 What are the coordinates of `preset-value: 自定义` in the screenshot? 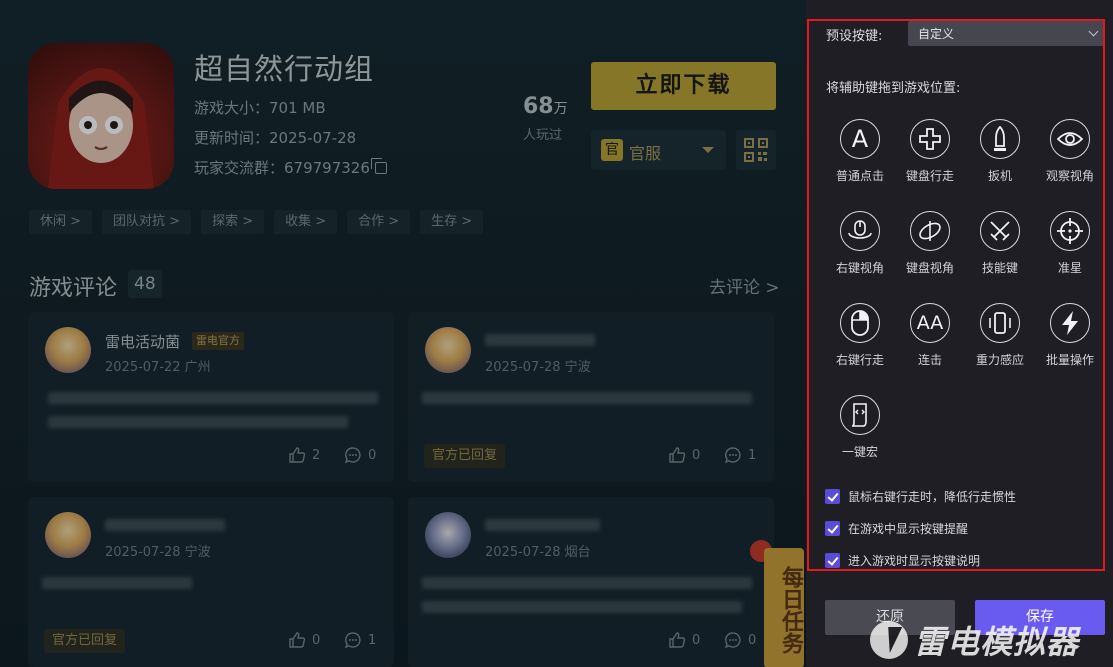 It's located at (936, 34).